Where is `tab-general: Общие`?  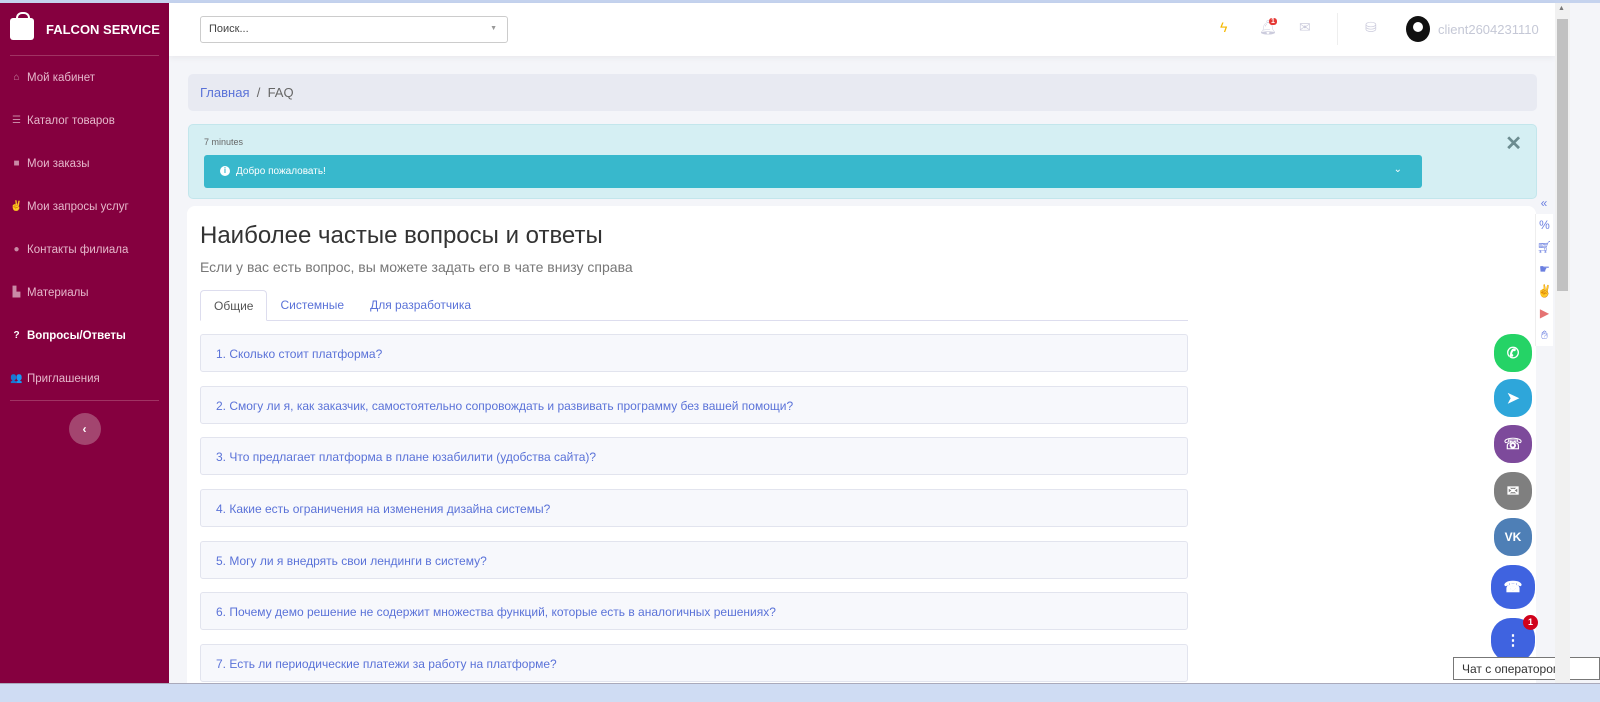
tab-general: Общие is located at coordinates (234, 305).